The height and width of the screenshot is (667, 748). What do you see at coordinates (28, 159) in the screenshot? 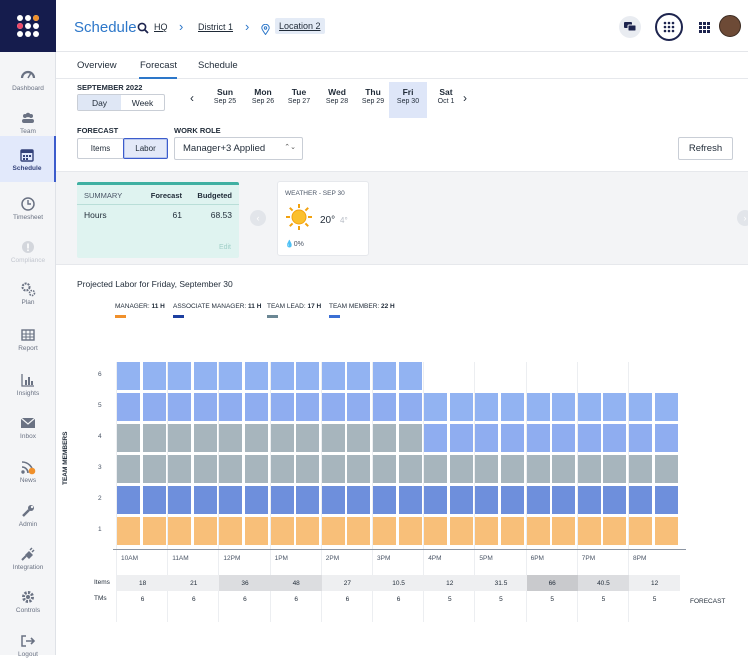
I see `sidebar-item-schedule: Schedule` at bounding box center [28, 159].